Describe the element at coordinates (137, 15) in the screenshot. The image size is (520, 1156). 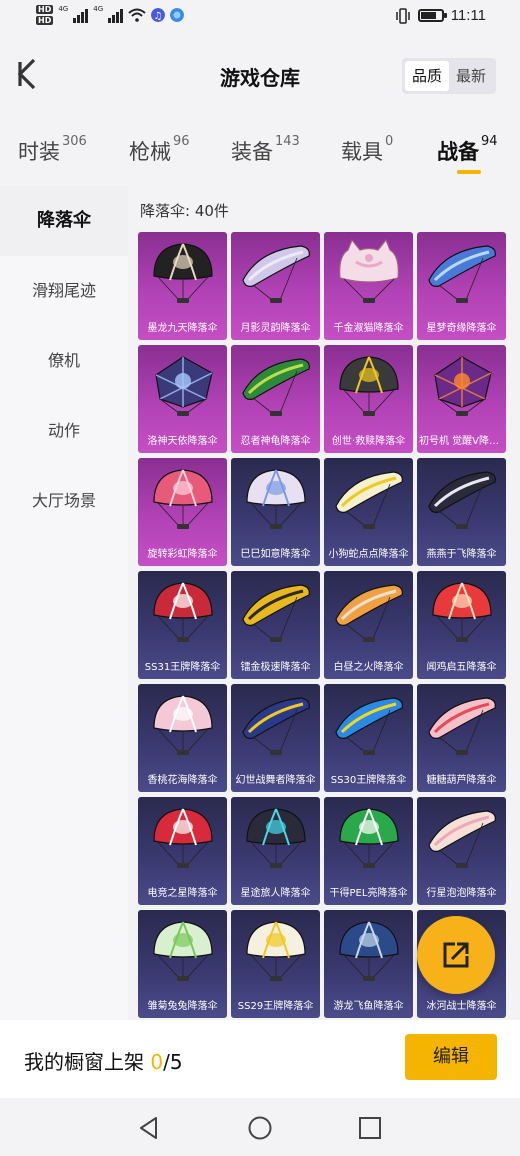
I see `wifi-icon` at that location.